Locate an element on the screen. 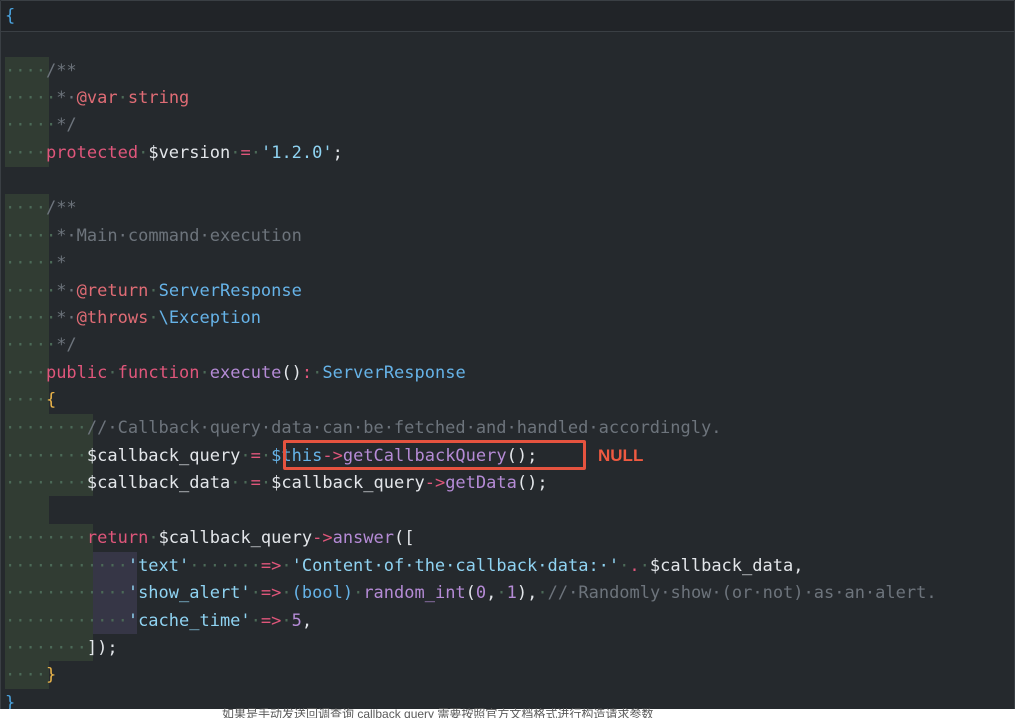 This screenshot has height=718, width=1015. method-open-brace: { is located at coordinates (51, 400).